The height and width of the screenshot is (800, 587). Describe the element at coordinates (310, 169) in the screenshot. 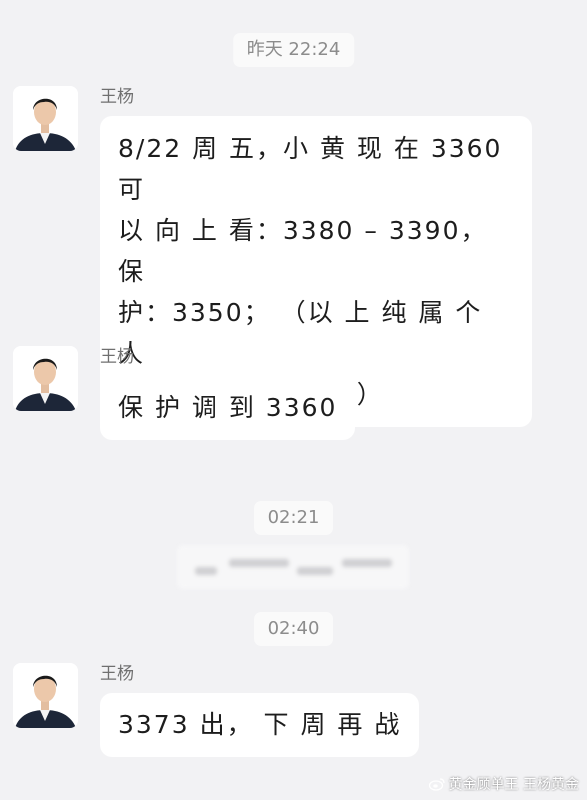

I see `message-line: 8/22 周 五，小 黄 现 在 3360 可` at that location.